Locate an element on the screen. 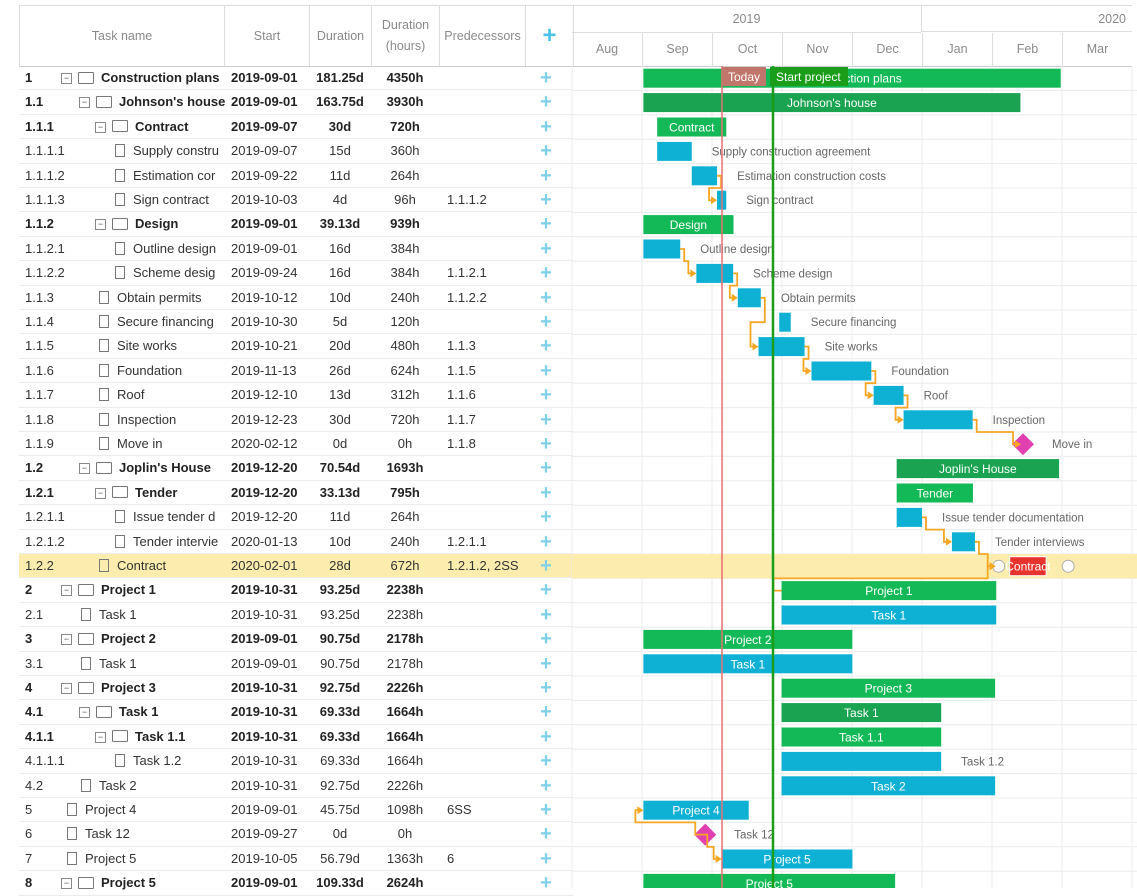 The height and width of the screenshot is (896, 1137). bar-label: Issue tender documentation is located at coordinates (1013, 518).